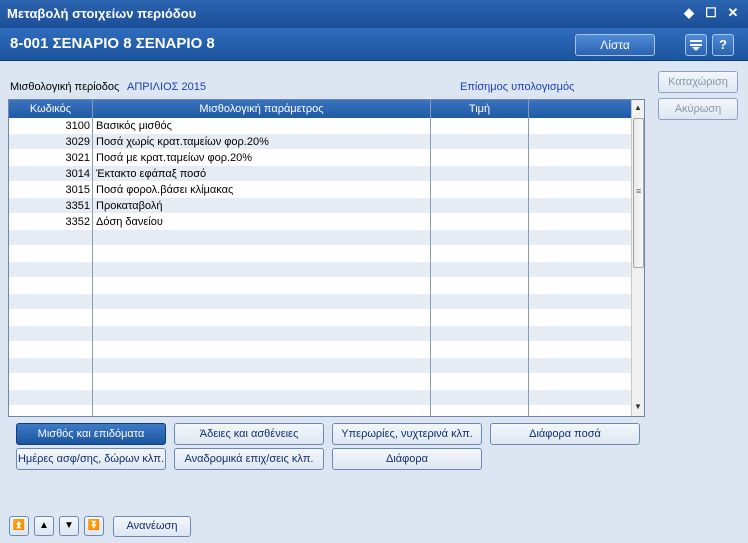  What do you see at coordinates (723, 45) in the screenshot?
I see `help-button: ?` at bounding box center [723, 45].